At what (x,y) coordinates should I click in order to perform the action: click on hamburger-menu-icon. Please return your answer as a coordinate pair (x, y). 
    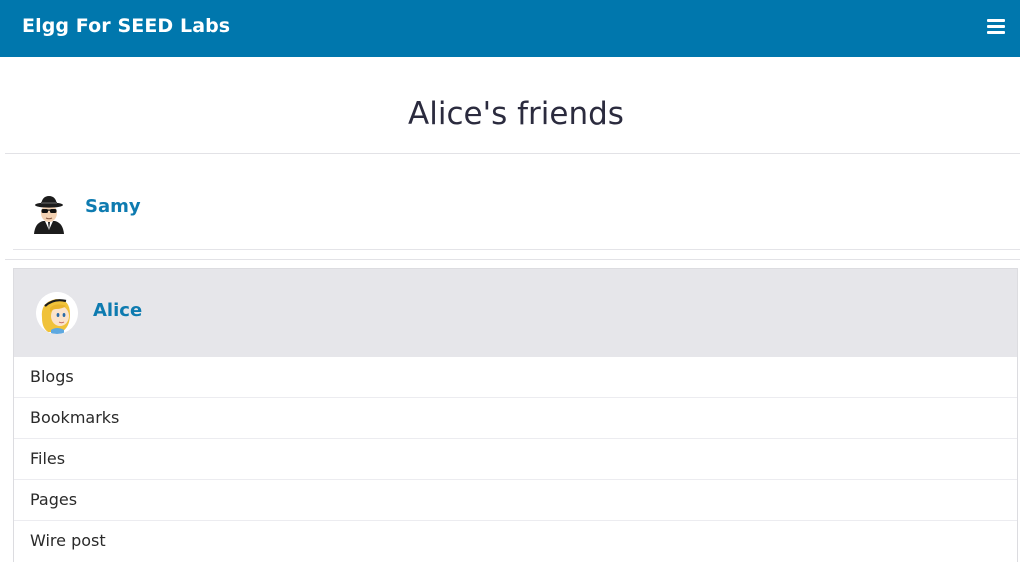
    Looking at the image, I should click on (996, 27).